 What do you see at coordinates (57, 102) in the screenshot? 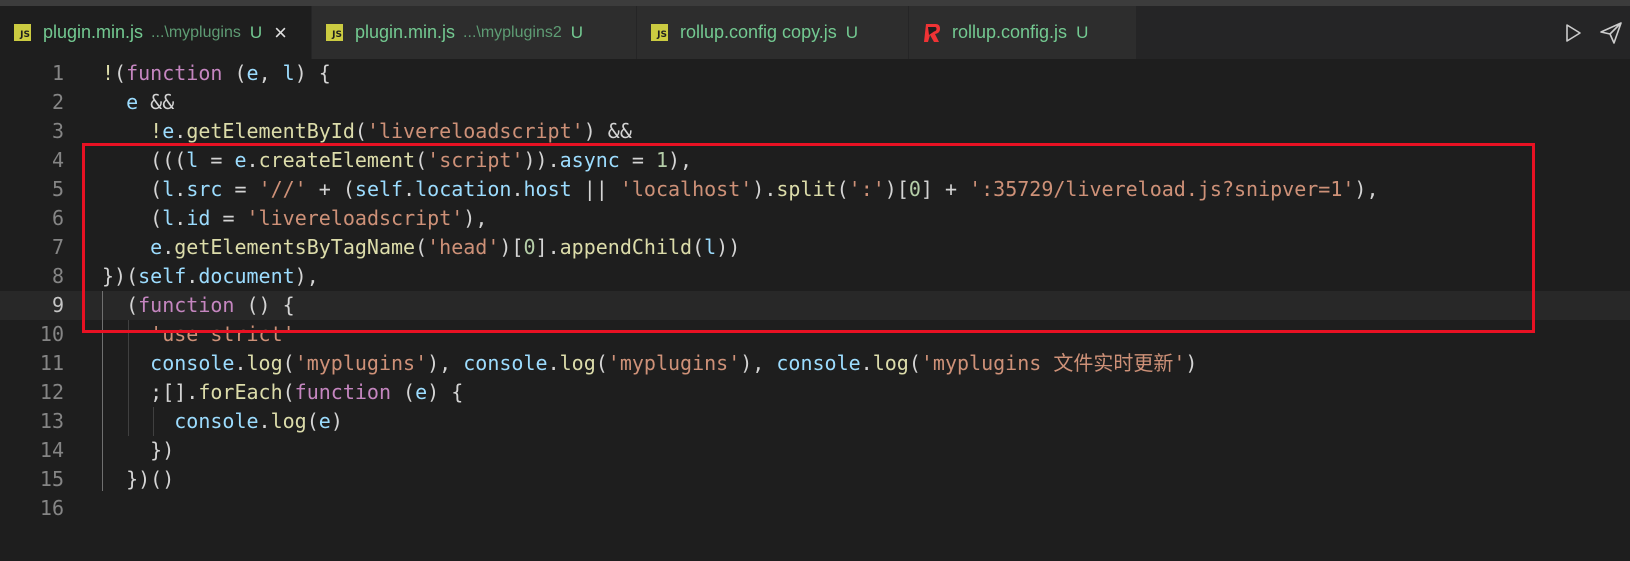
I see `line-number: 2` at bounding box center [57, 102].